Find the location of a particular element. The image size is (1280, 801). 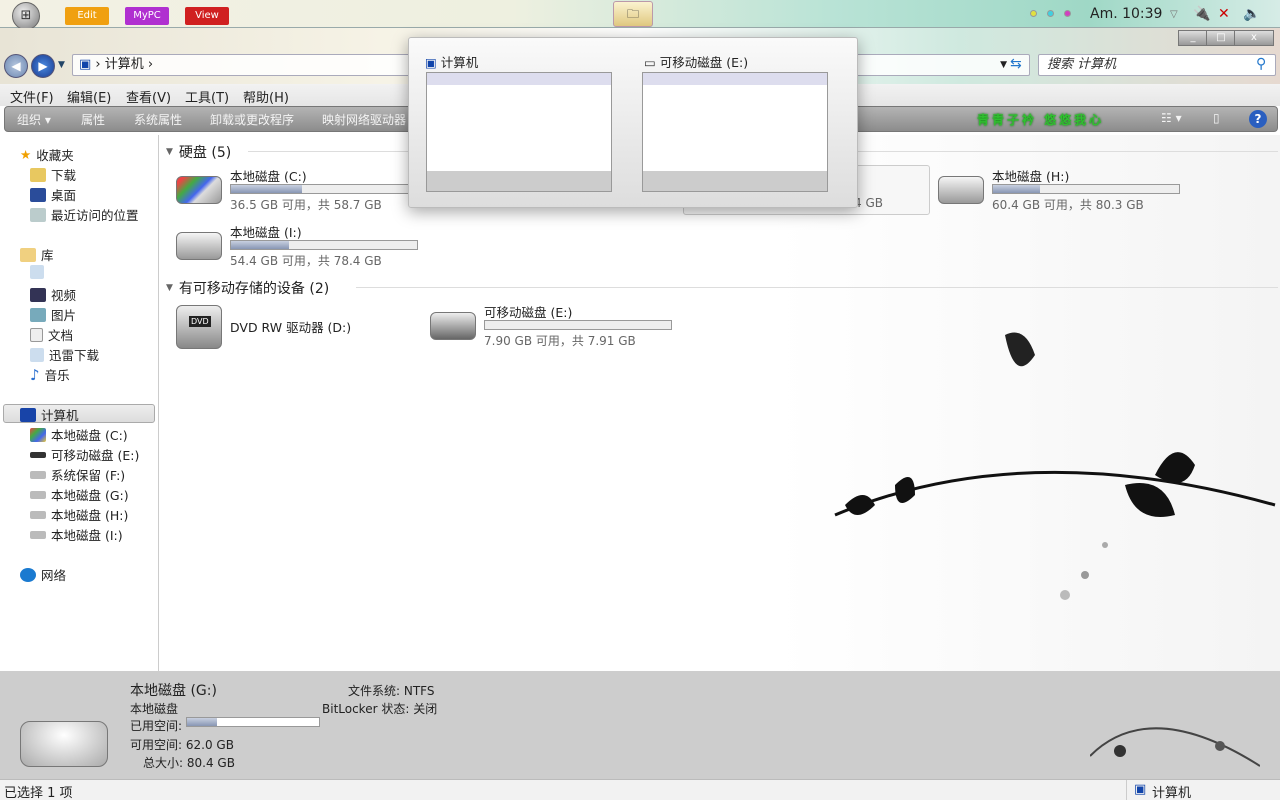

dvd-label-icon: DVD is located at coordinates (200, 321).